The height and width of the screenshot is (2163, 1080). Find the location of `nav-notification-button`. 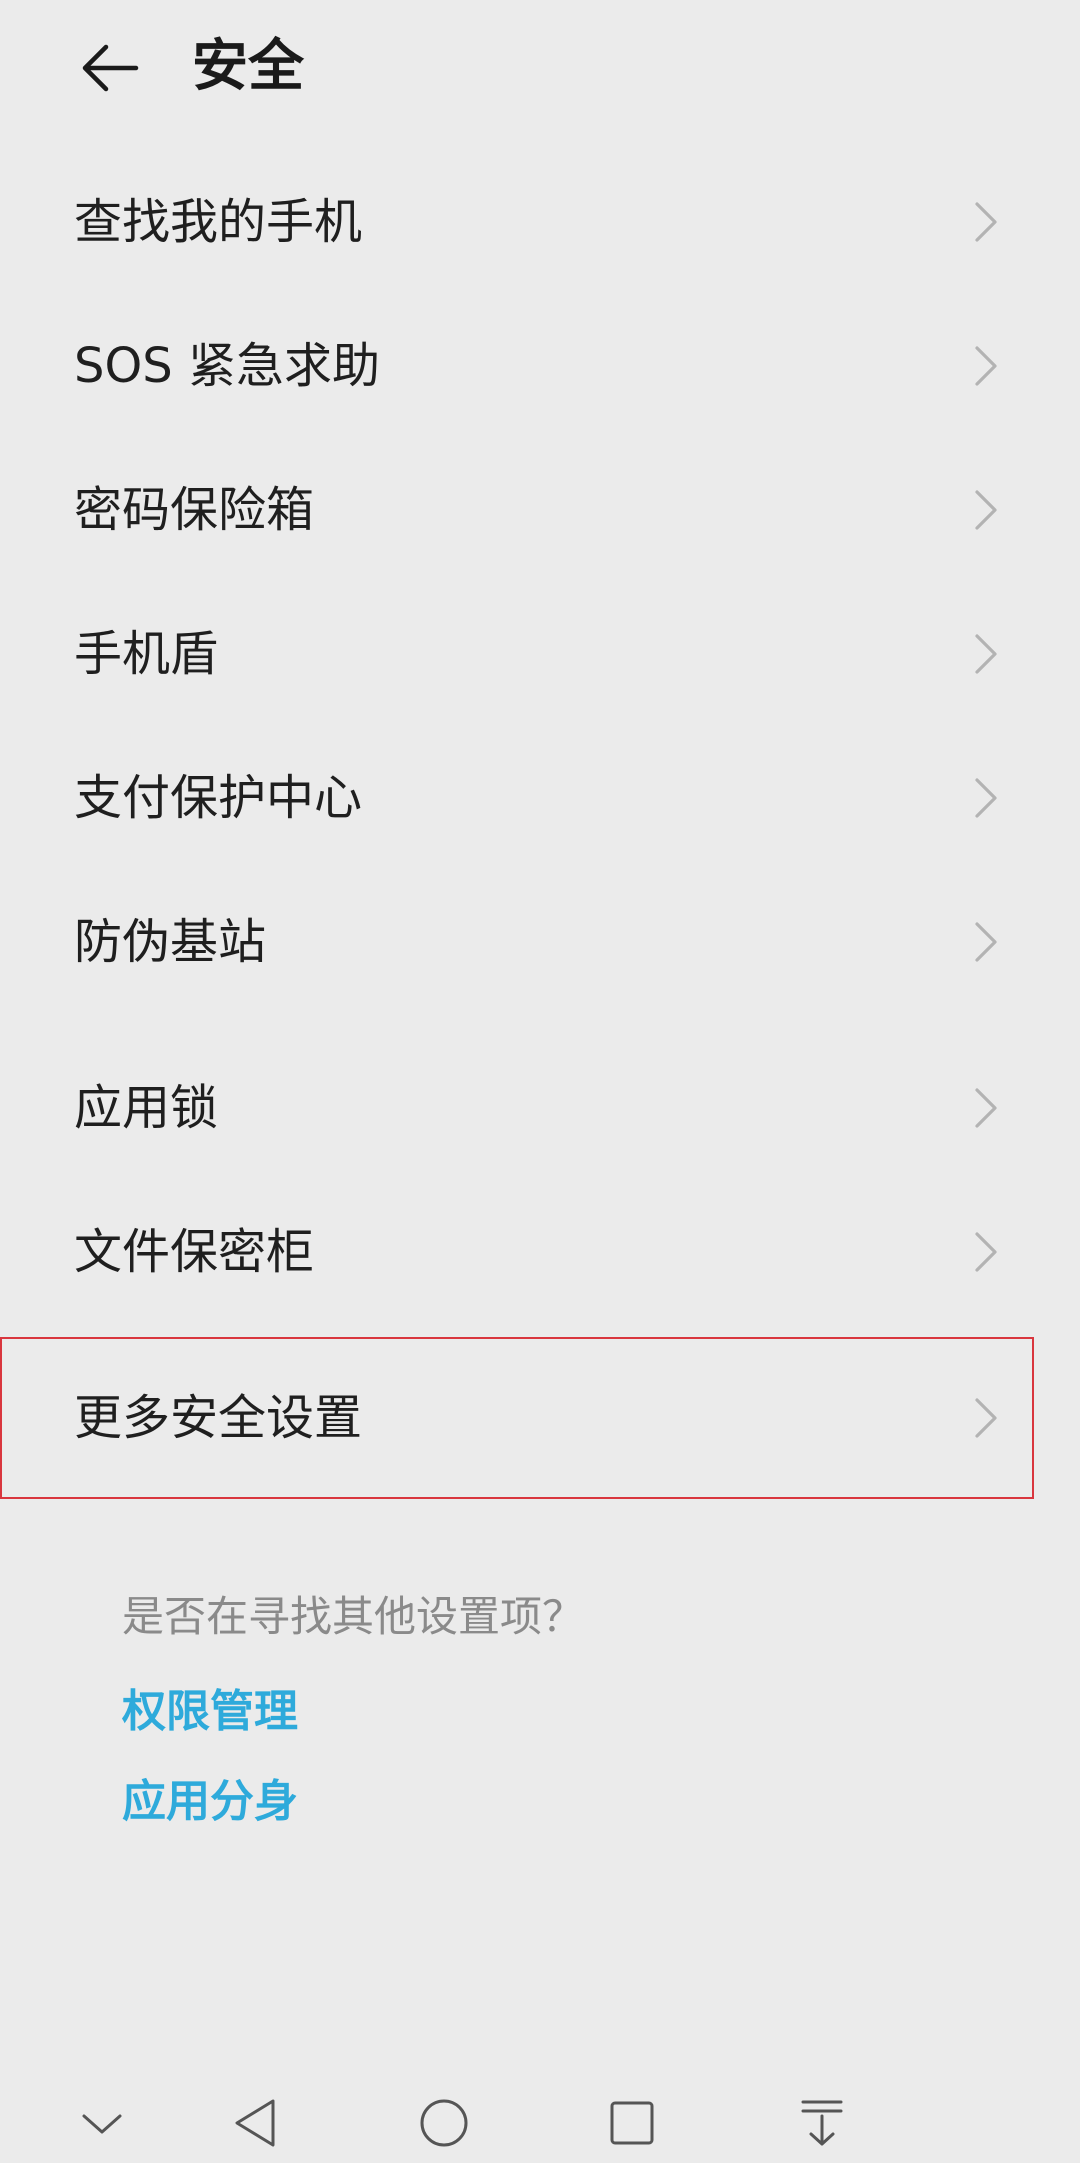

nav-notification-button is located at coordinates (822, 2123).